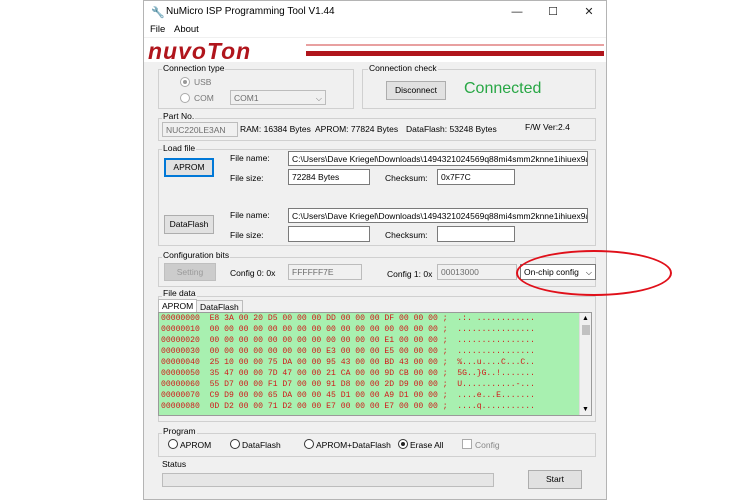  I want to click on config0-value: FFFFFF7E, so click(325, 272).